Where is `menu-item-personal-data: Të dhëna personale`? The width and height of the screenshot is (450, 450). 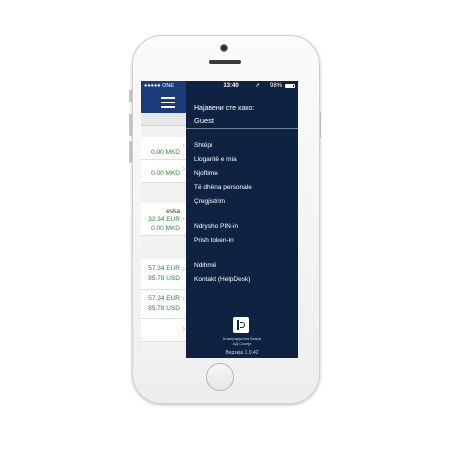
menu-item-personal-data: Të dhëna personale is located at coordinates (223, 187).